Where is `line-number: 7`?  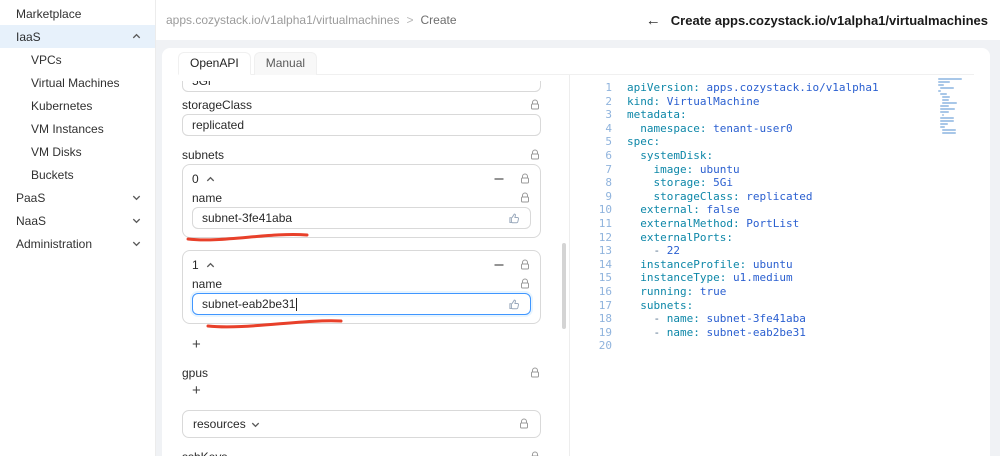
line-number: 7 is located at coordinates (608, 169).